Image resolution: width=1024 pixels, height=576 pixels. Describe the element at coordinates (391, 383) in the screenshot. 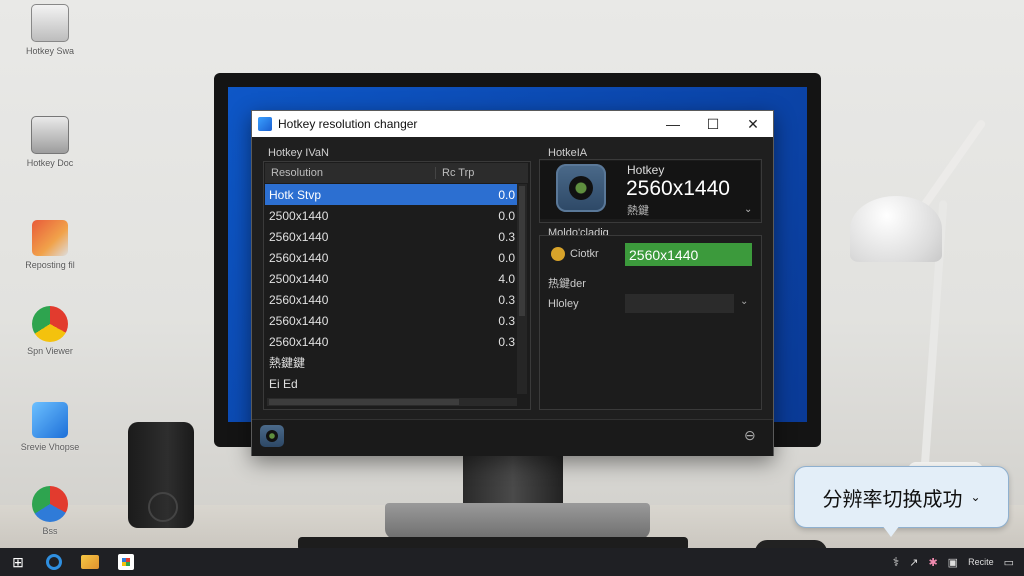

I see `list-item: Ei Ed` at that location.